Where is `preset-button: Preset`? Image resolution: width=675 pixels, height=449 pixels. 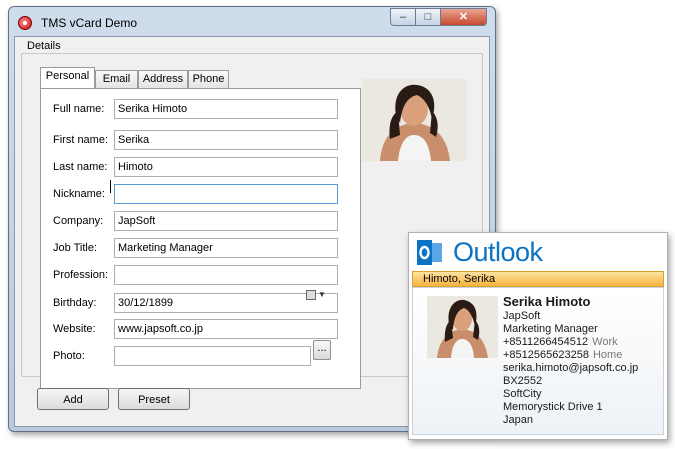
preset-button: Preset is located at coordinates (154, 399).